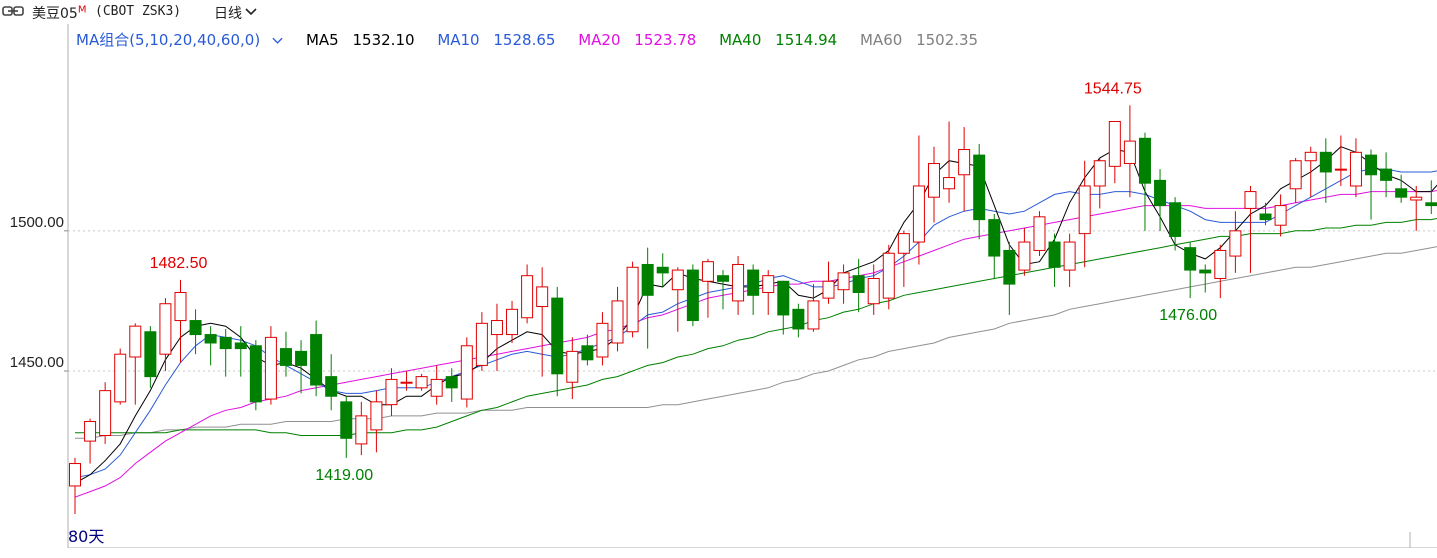 Image resolution: width=1437 pixels, height=558 pixels. Describe the element at coordinates (59, 13) in the screenshot. I see `symbol-name: 美豆05M` at that location.